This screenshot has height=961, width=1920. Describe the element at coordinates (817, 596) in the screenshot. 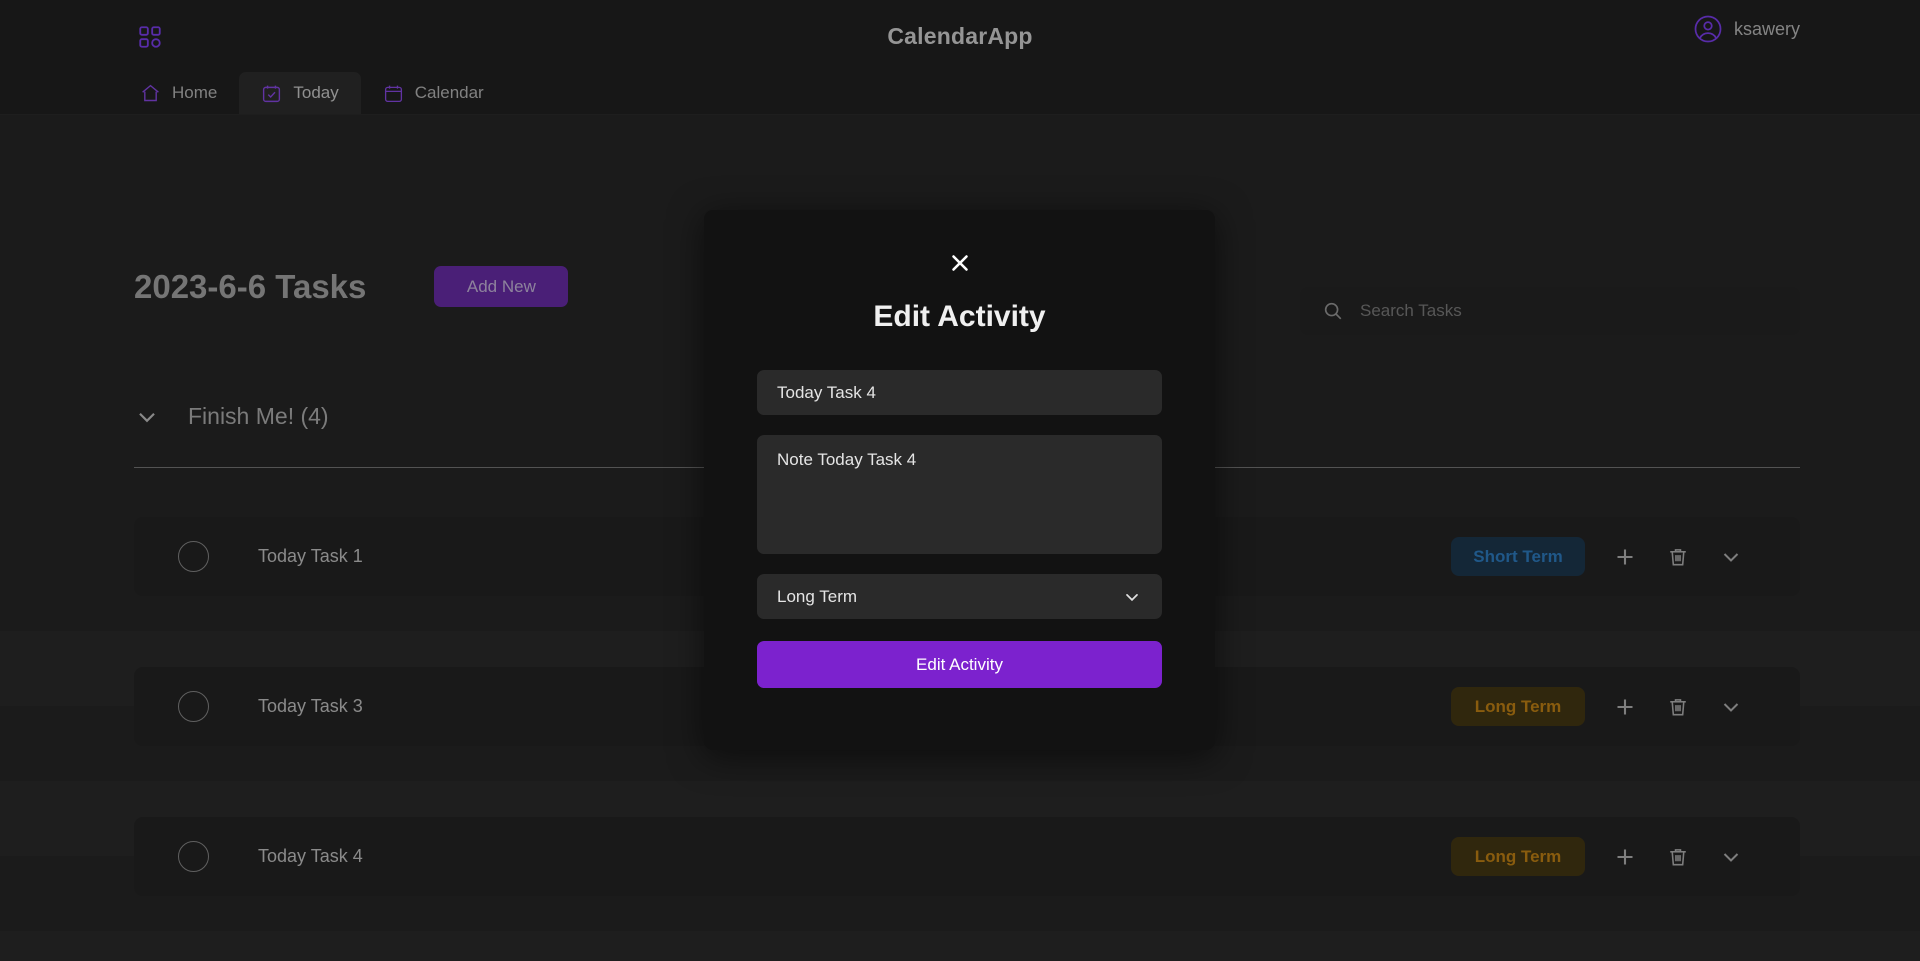

I see `activity-term-value: Long Term` at that location.